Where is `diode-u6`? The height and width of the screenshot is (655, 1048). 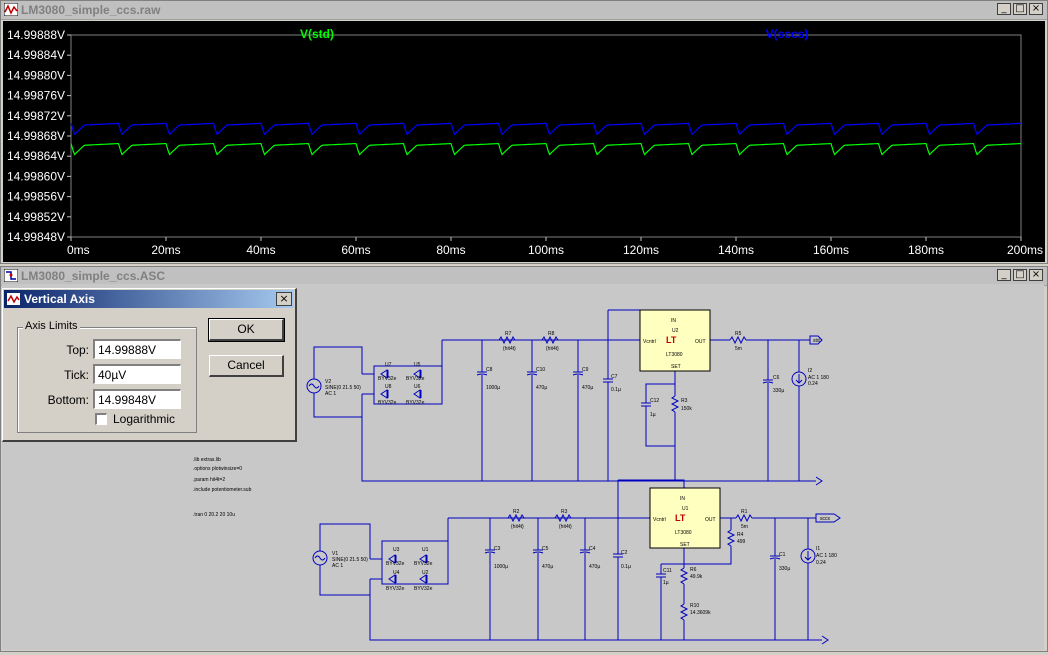
diode-u6 is located at coordinates (417, 394).